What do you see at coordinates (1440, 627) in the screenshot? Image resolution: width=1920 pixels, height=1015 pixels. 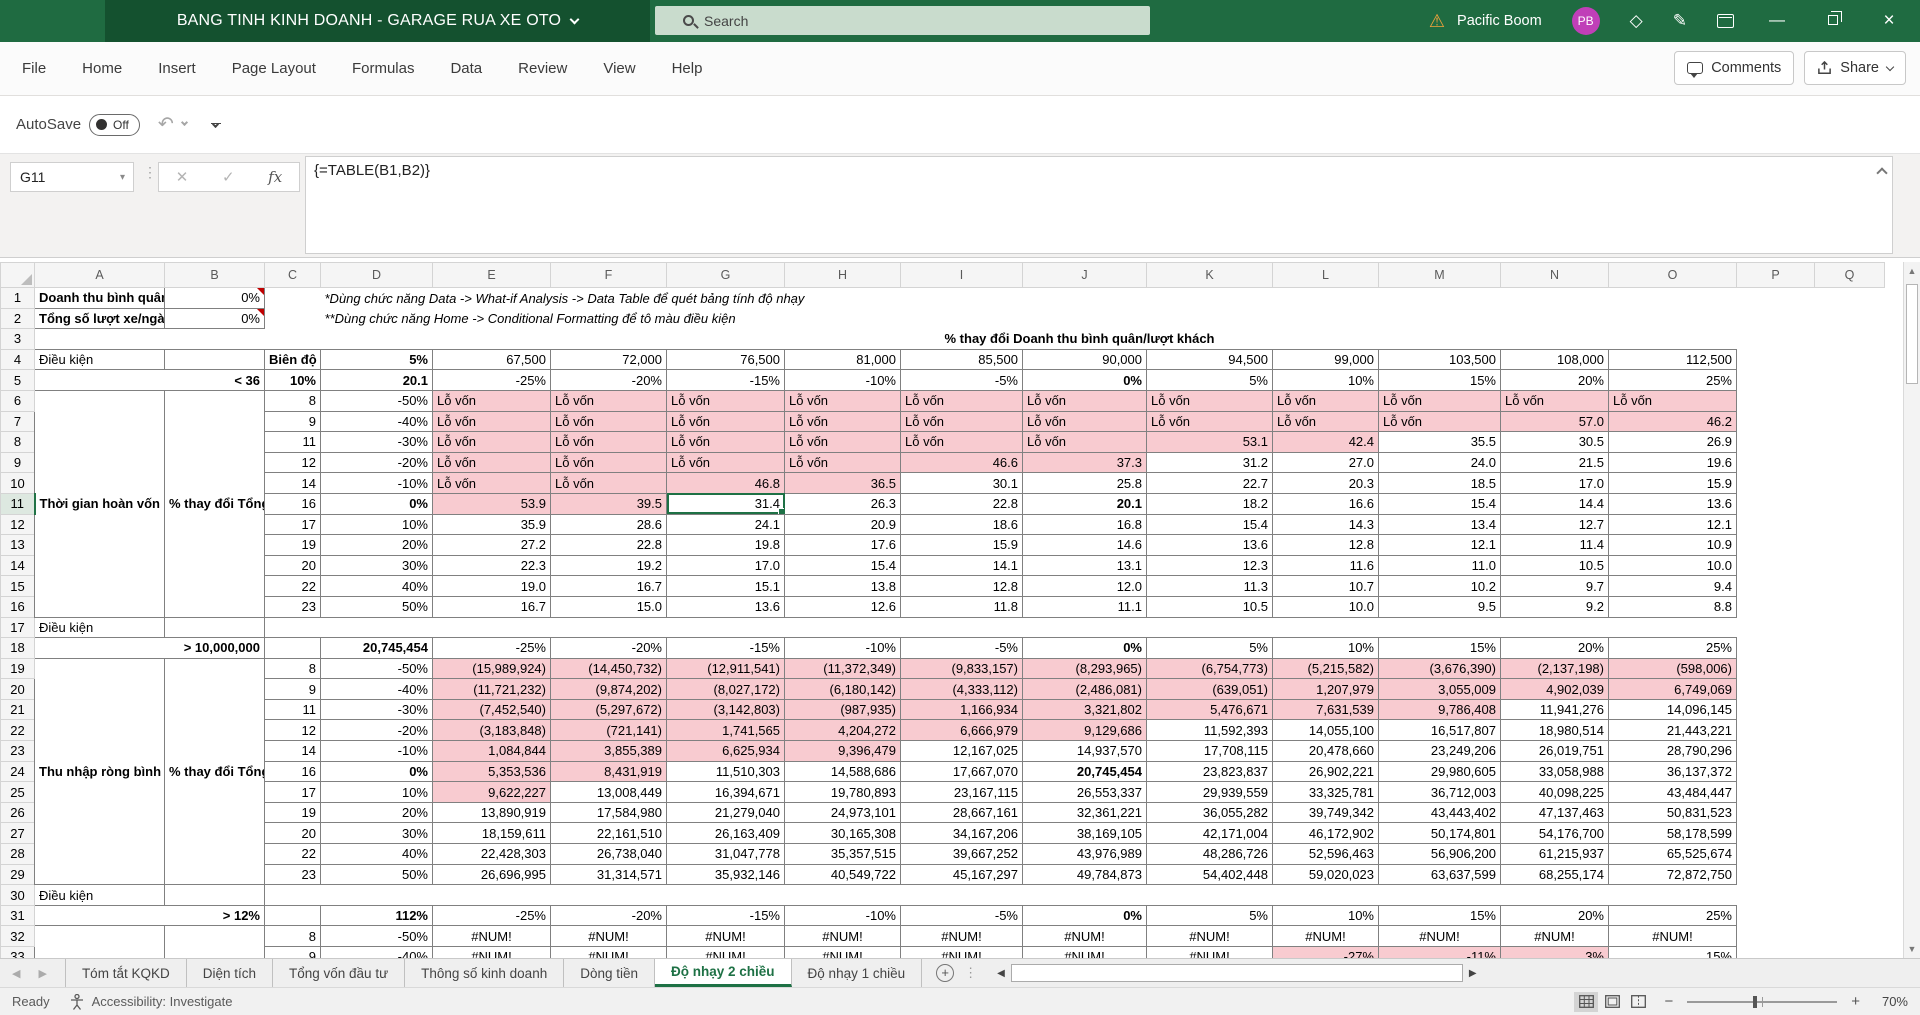 I see `cell-M17` at bounding box center [1440, 627].